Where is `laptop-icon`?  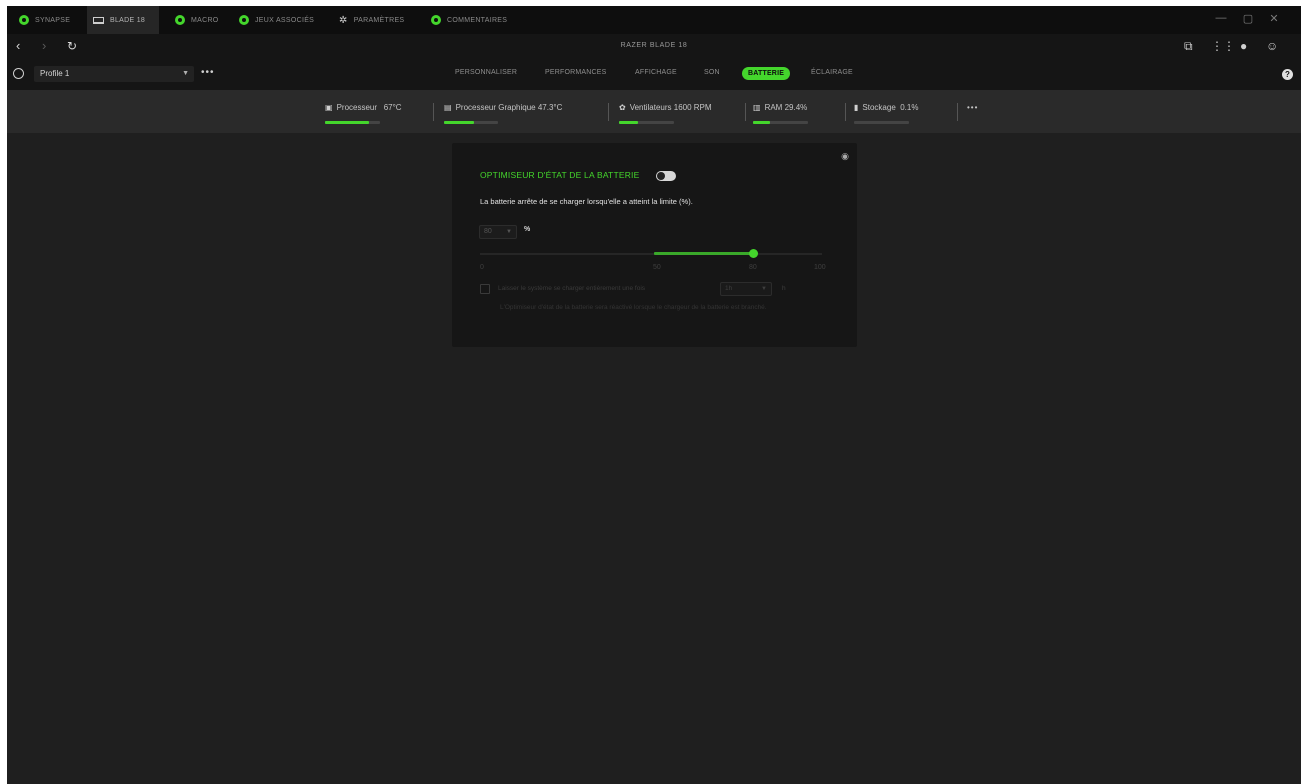
laptop-icon is located at coordinates (98, 20).